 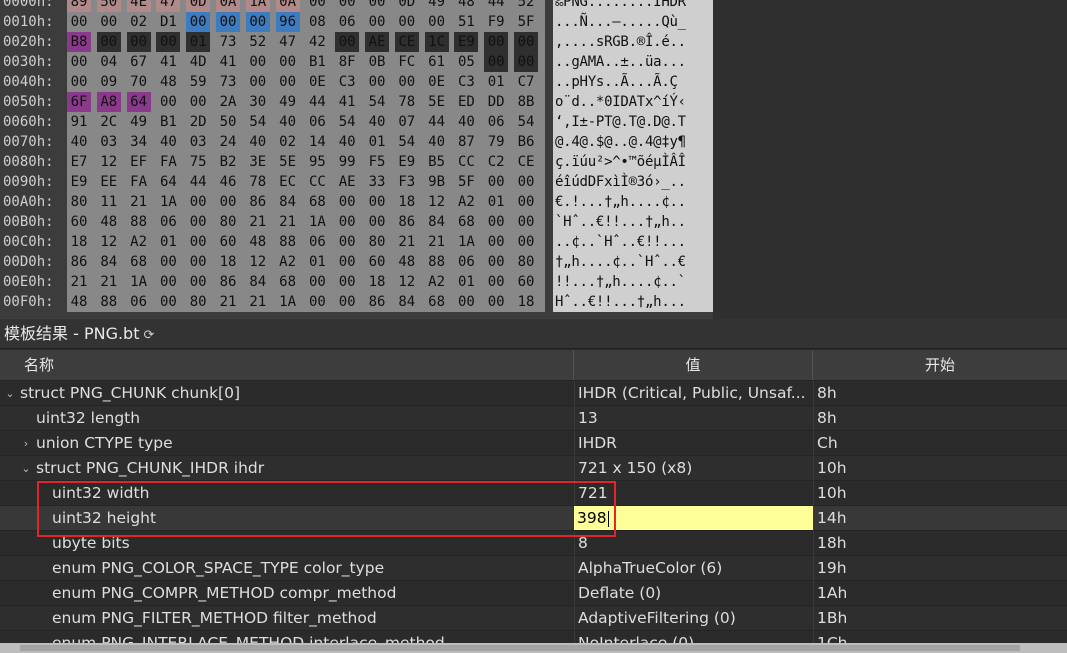 I want to click on hex-byte: 2C, so click(x=109, y=122).